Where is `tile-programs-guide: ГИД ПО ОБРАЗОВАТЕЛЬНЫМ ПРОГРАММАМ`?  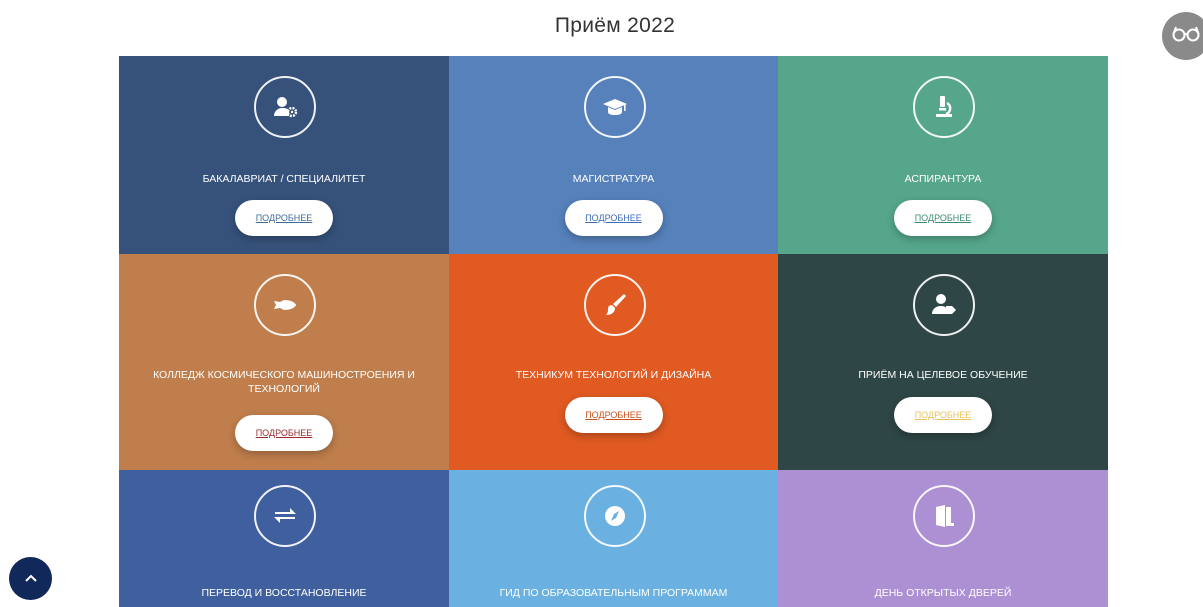 tile-programs-guide: ГИД ПО ОБРАЗОВАТЕЛЬНЫМ ПРОГРАММАМ is located at coordinates (613, 538).